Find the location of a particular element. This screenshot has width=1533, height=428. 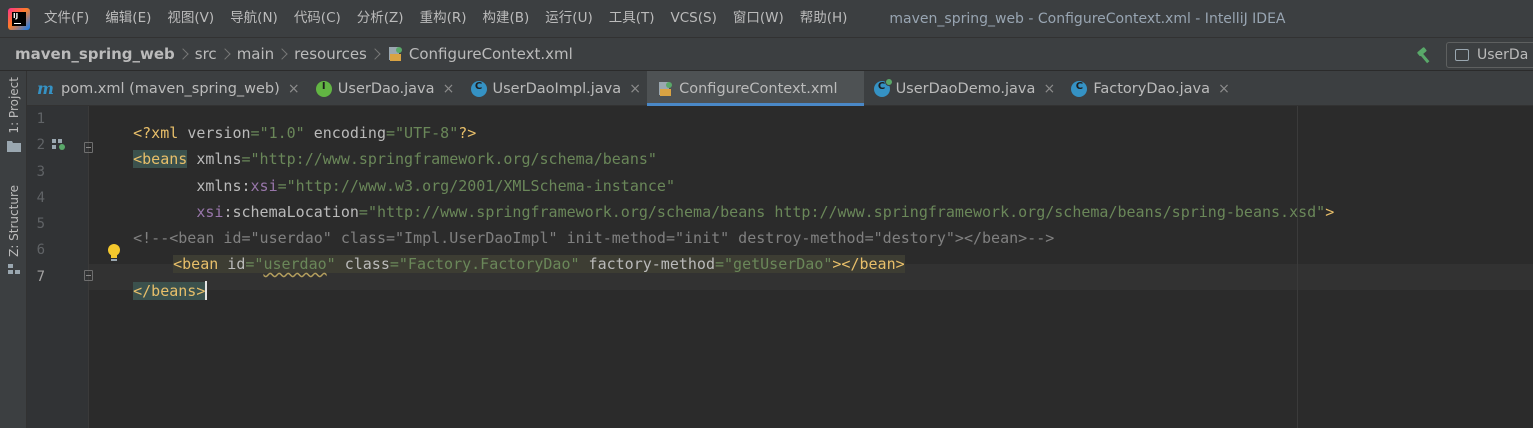

intellij-logo-icon: IJ is located at coordinates (19, 18).